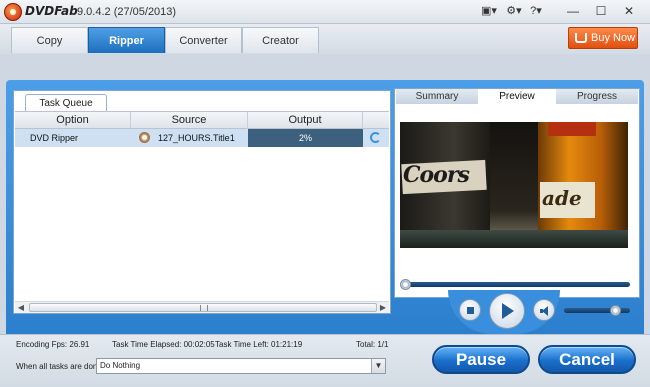  I want to click on horizontal-scrollbar: ◀ ▶, so click(202, 307).